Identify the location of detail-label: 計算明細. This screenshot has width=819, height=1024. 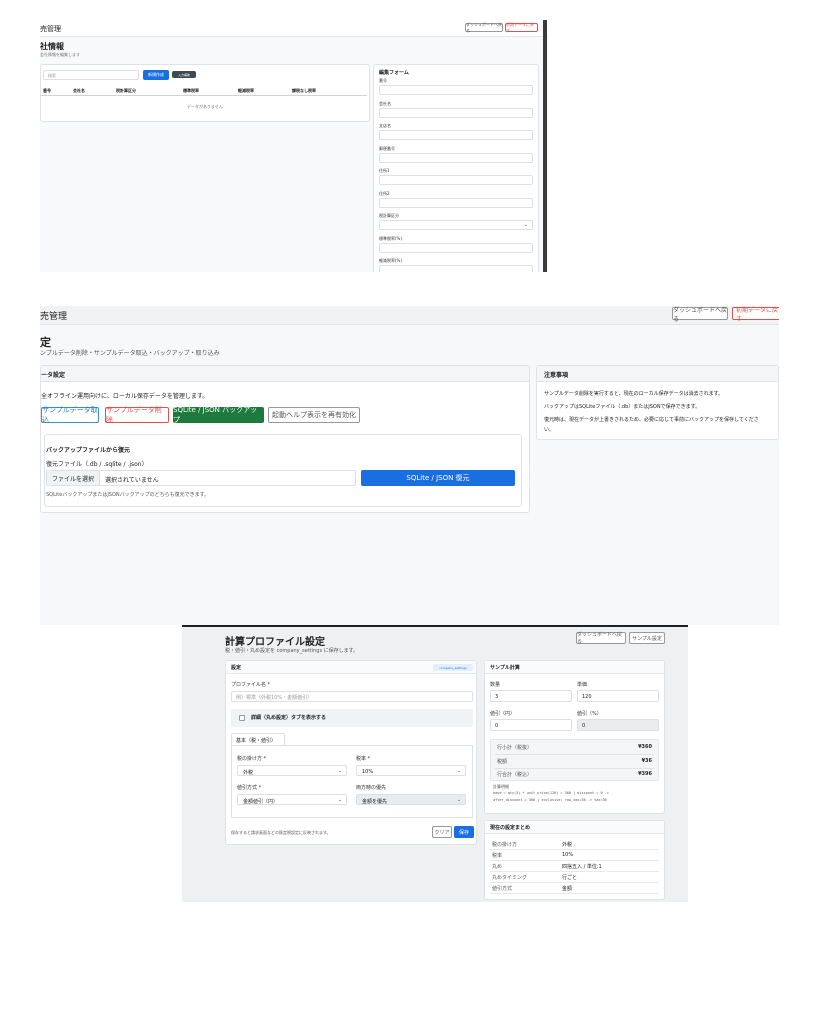
(501, 786).